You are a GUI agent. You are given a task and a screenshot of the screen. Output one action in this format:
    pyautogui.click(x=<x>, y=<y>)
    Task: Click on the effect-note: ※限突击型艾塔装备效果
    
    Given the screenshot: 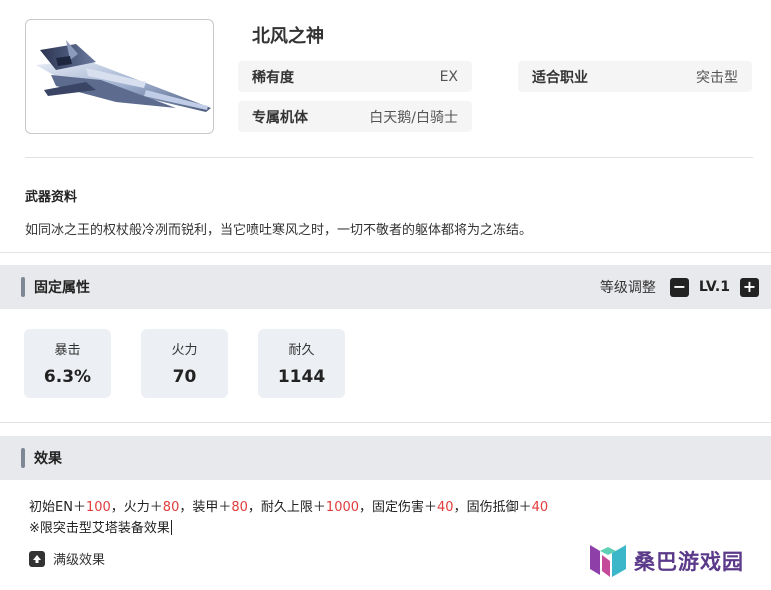 What is the action you would take?
    pyautogui.click(x=100, y=526)
    